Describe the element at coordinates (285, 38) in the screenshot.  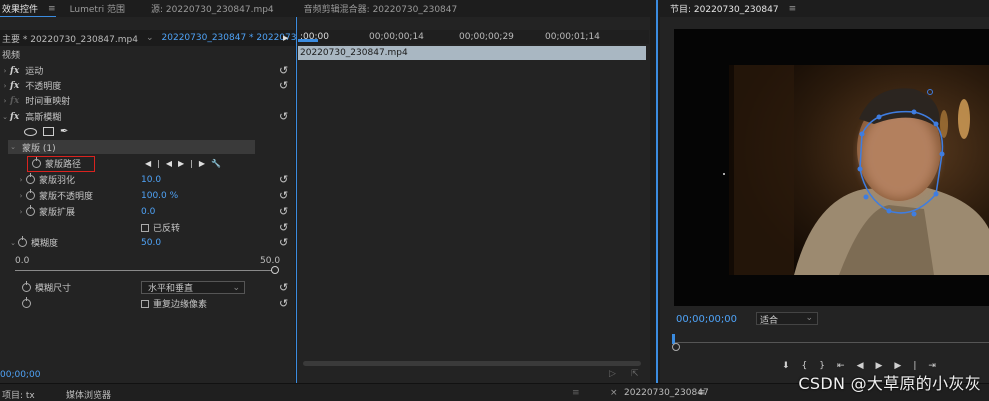
I see `play-only-icon: ▶` at that location.